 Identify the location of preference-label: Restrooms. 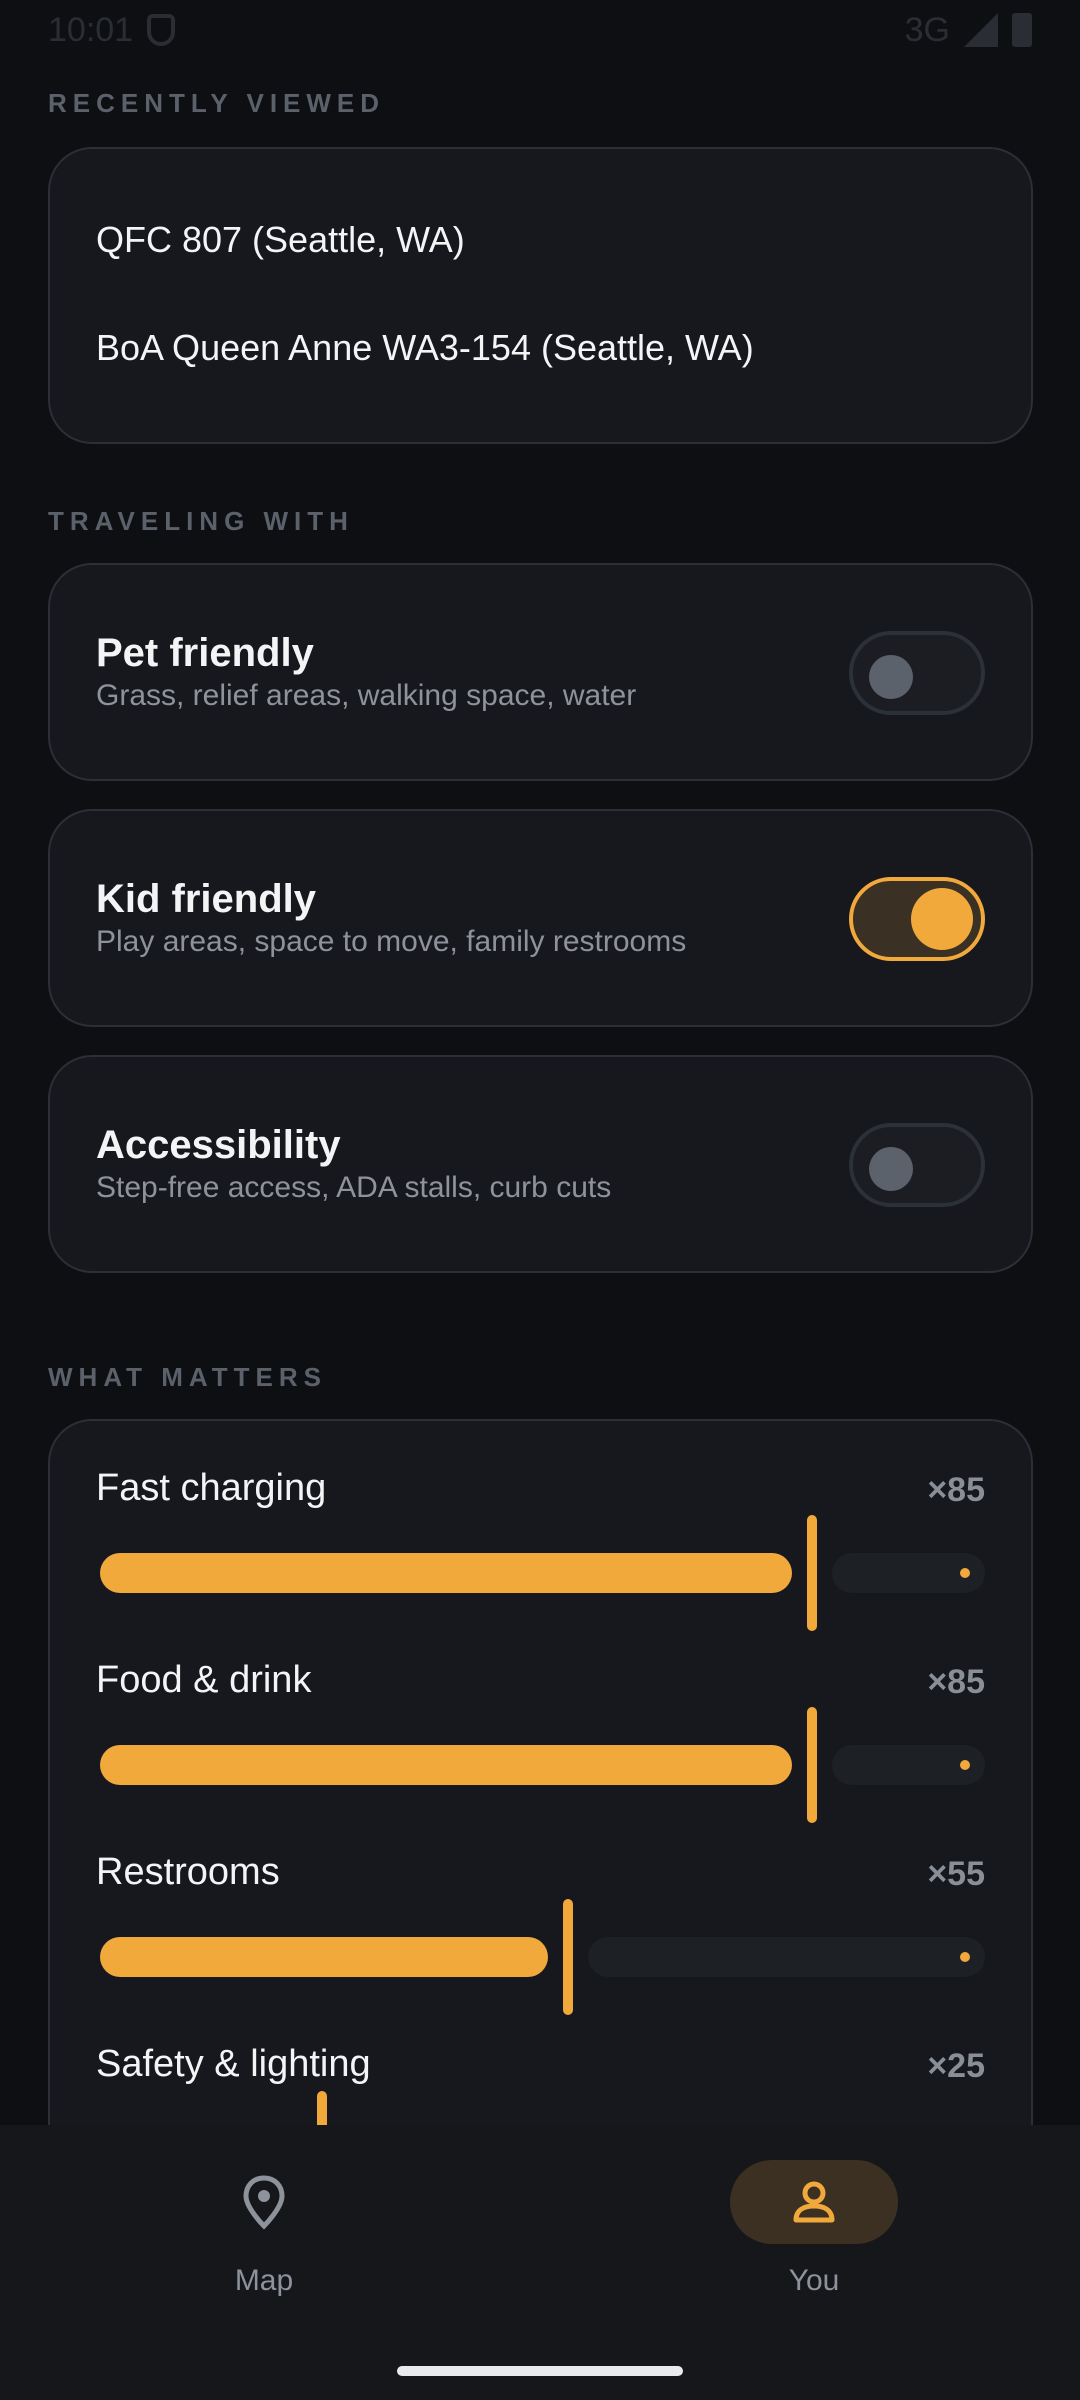
(188, 1872).